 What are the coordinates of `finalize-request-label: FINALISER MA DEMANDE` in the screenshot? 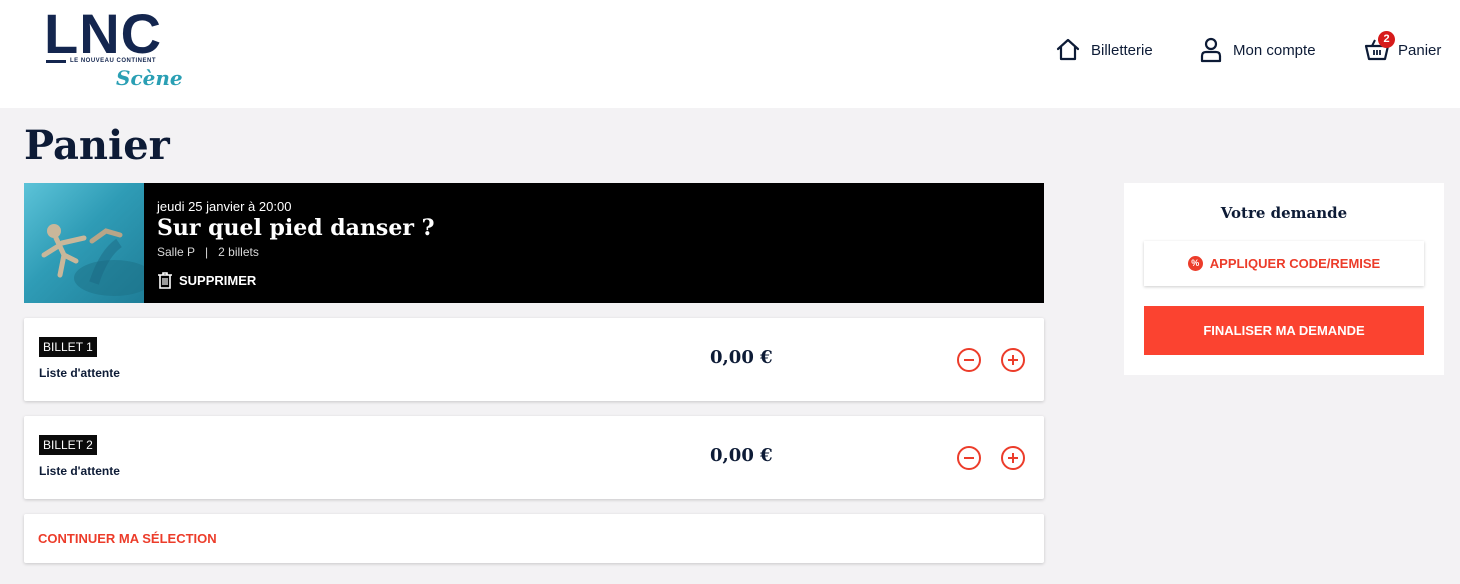 It's located at (1284, 330).